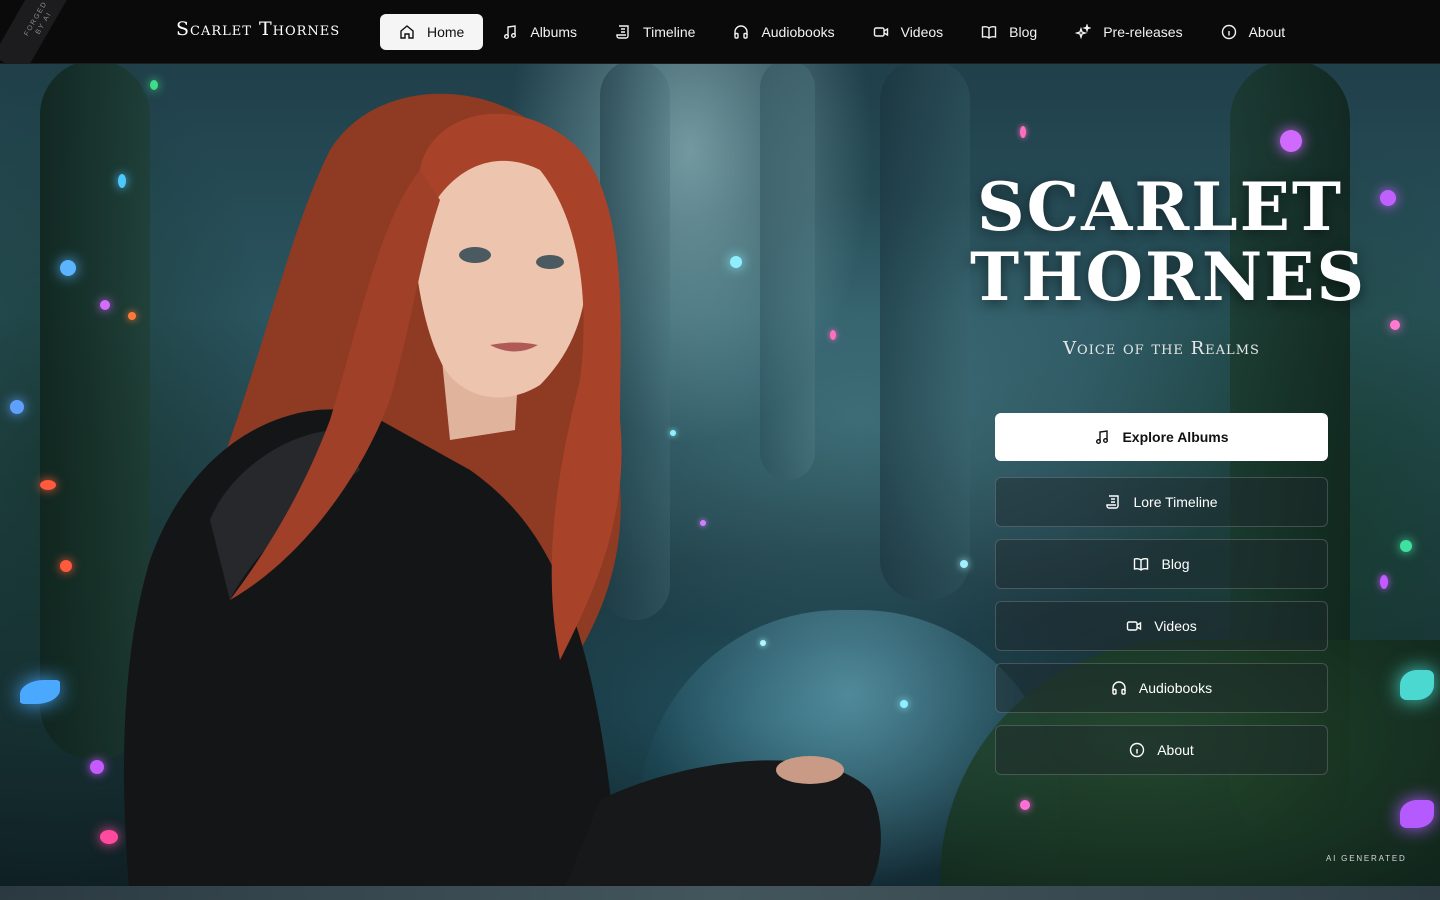 The image size is (1440, 900). Describe the element at coordinates (1175, 750) in the screenshot. I see `button-label: About` at that location.